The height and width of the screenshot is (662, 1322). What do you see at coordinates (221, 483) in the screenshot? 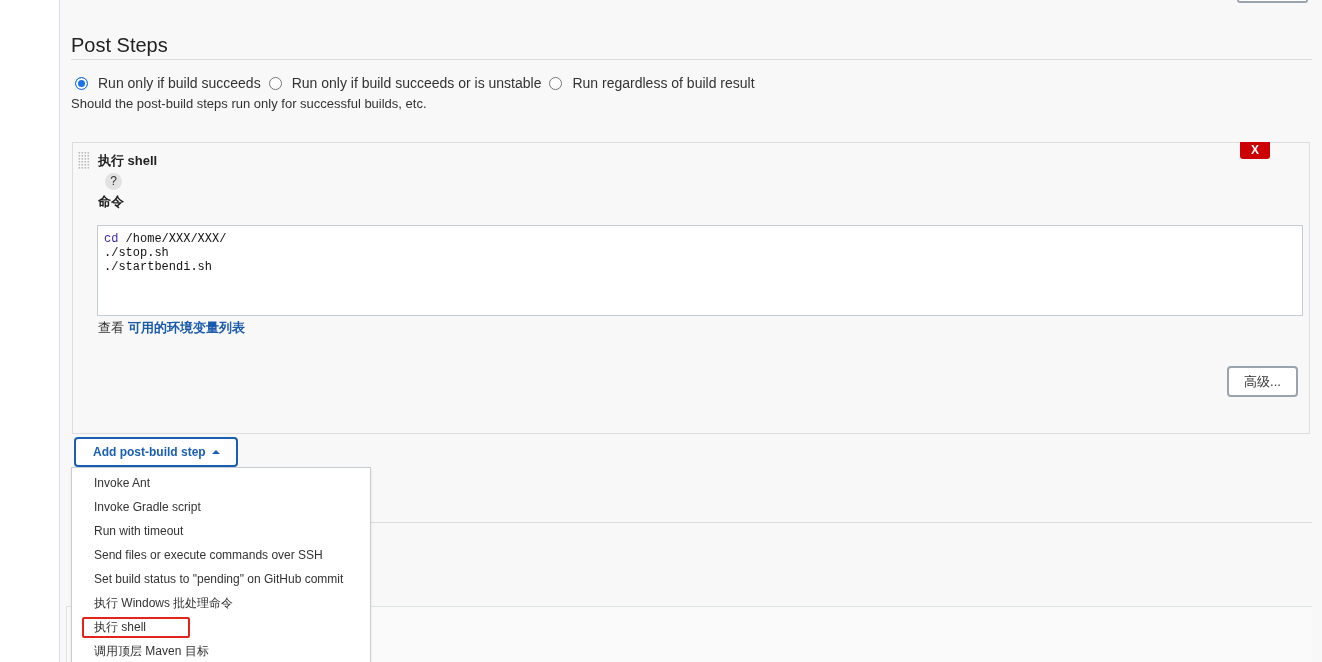
I see `menu-item: Invoke Ant` at bounding box center [221, 483].